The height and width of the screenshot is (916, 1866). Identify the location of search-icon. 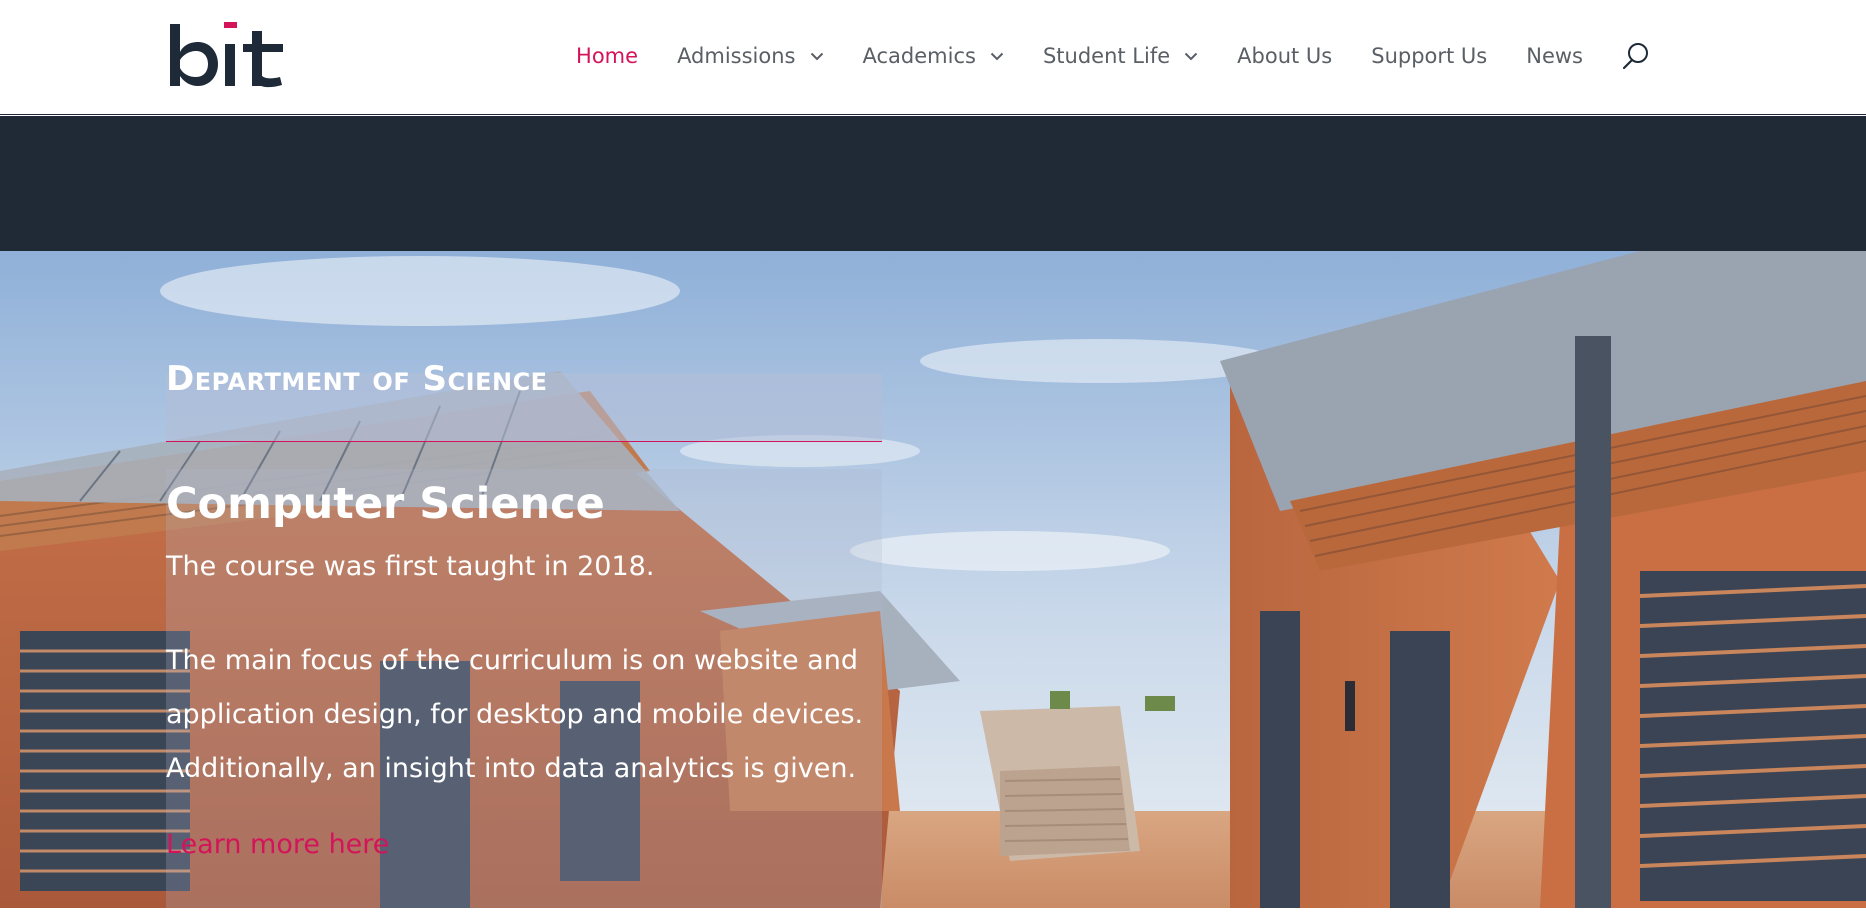
(1636, 56).